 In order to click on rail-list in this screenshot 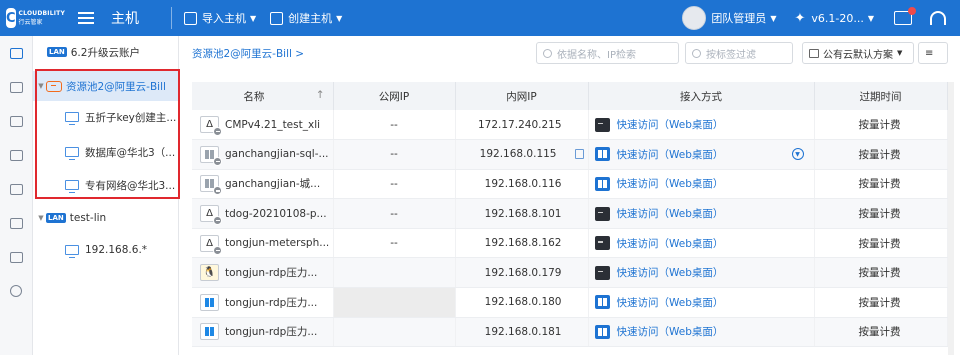, I will do `click(16, 121)`.